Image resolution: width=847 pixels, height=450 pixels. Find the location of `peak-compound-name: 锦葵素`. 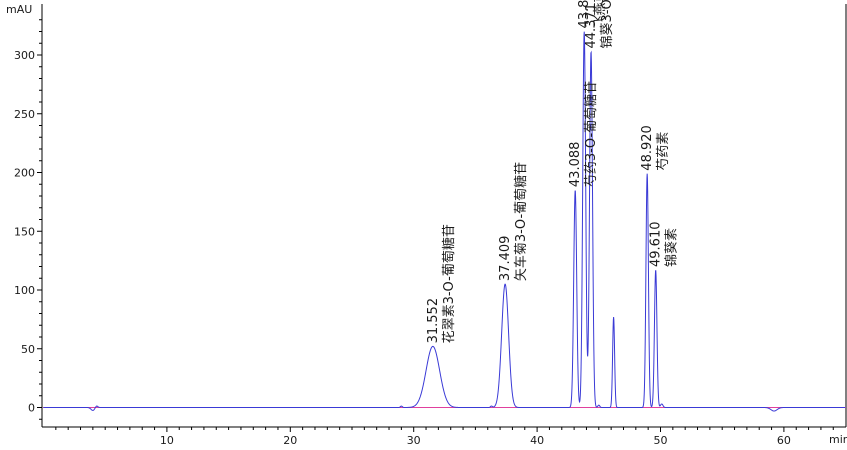

peak-compound-name: 锦葵素 is located at coordinates (672, 247).